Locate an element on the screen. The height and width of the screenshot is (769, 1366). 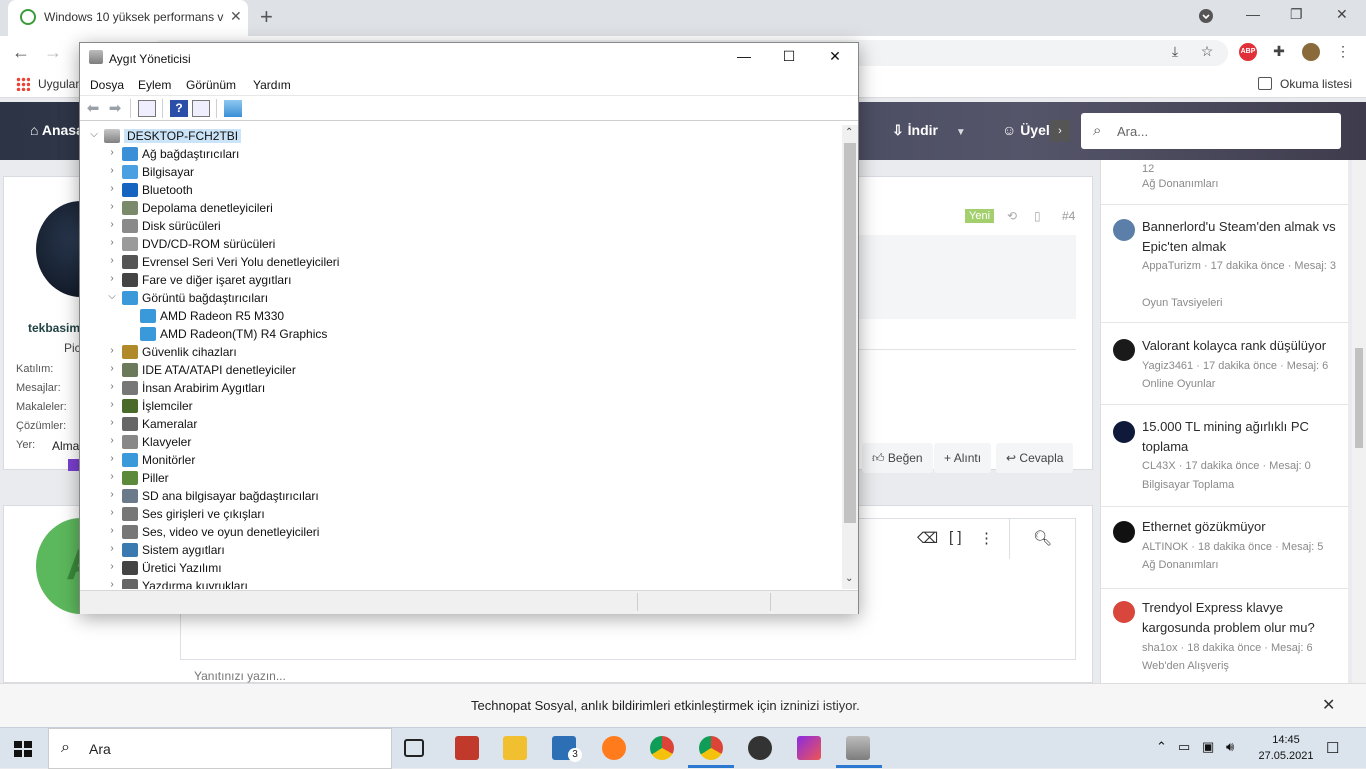
scroll-down-icon: ⌄ is located at coordinates (849, 578).